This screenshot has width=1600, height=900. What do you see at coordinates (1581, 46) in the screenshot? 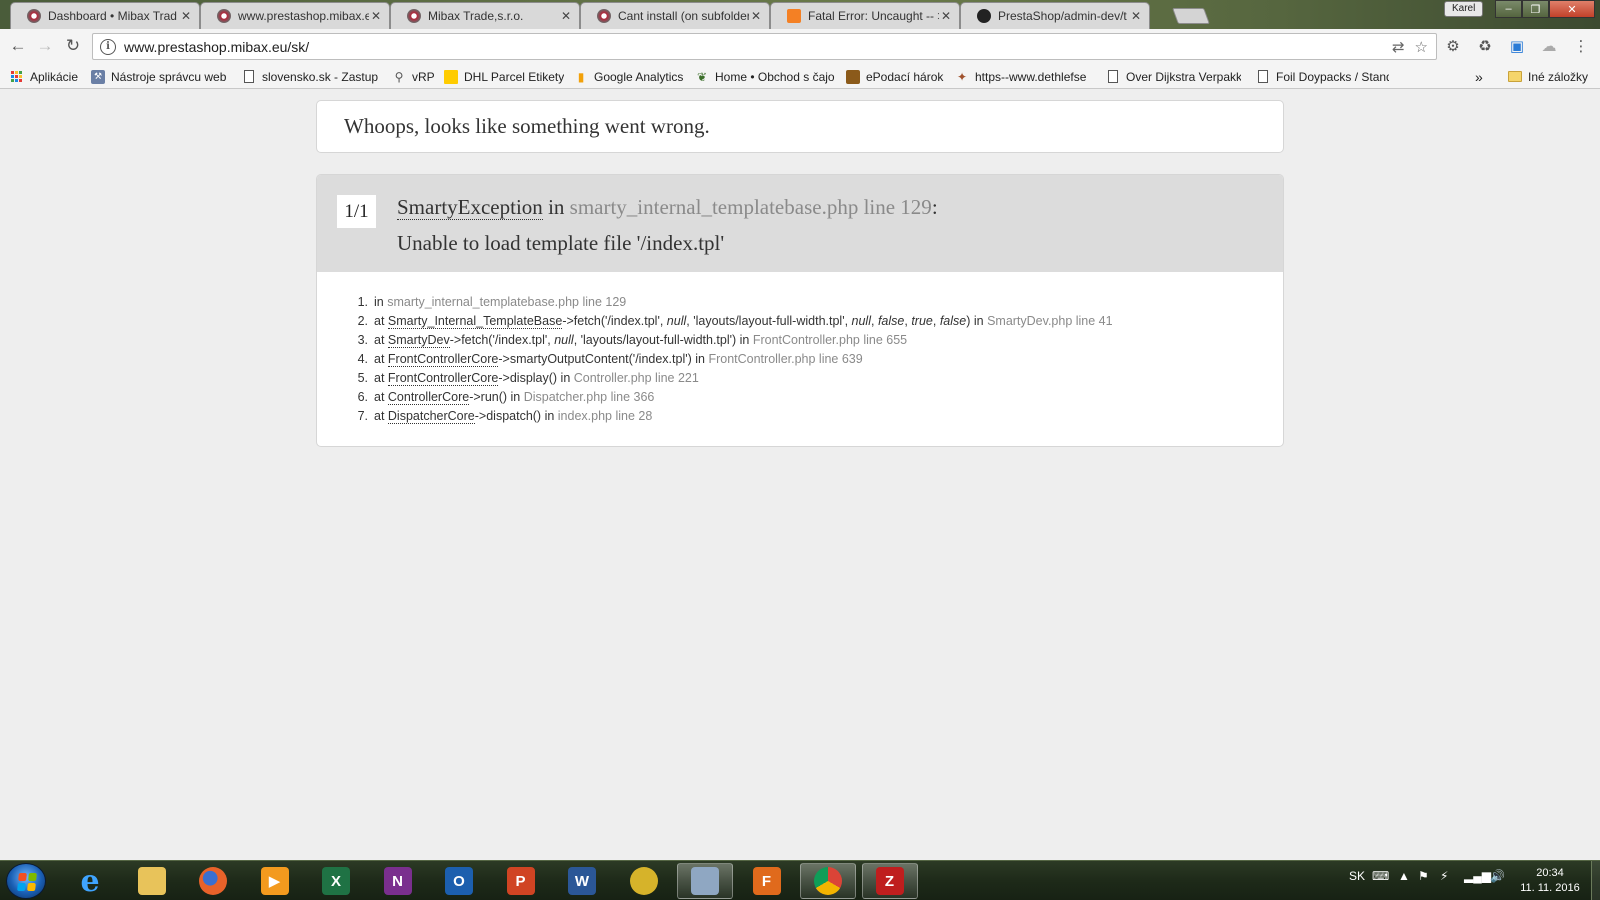
I see `menu-dots-icon: ⋮` at bounding box center [1581, 46].